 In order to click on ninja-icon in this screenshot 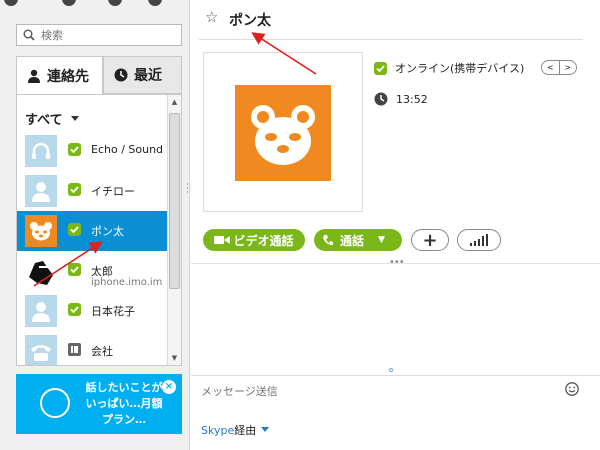, I will do `click(41, 273)`.